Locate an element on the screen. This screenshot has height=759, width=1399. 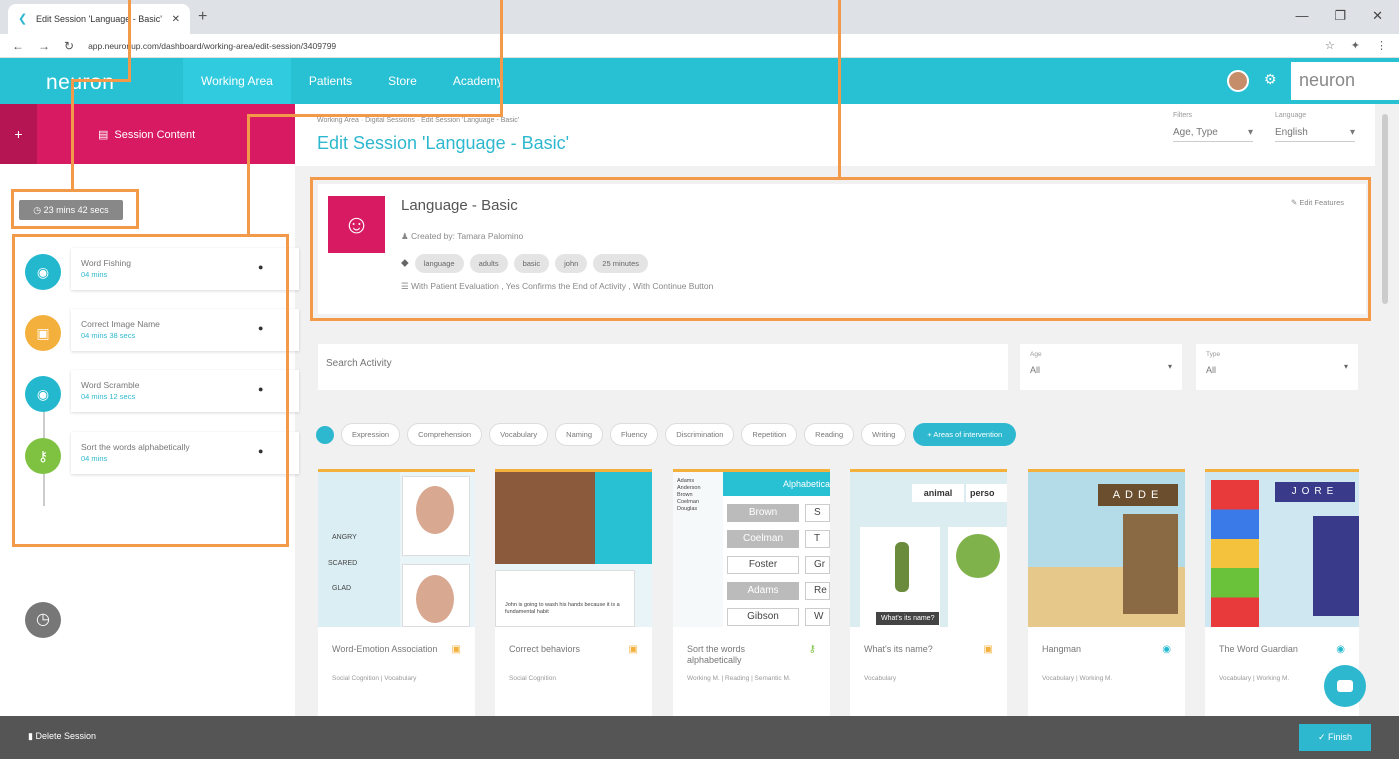
language-value: English is located at coordinates (1291, 132).